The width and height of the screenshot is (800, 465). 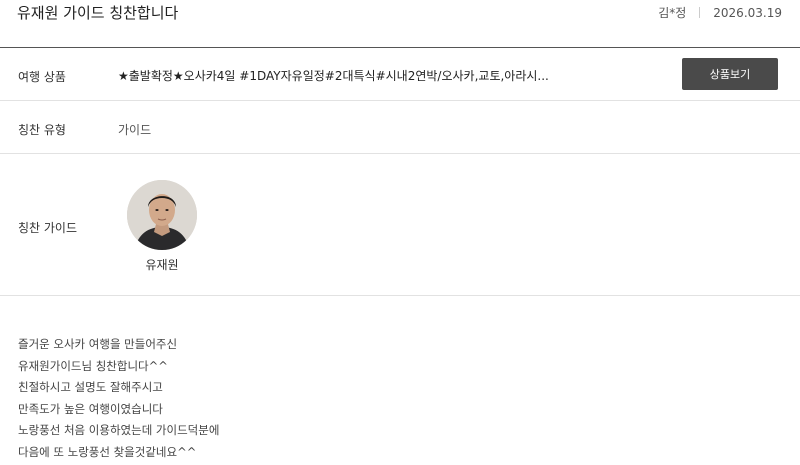 I want to click on review-title: 유재원 가이드 칭찬합니다, so click(x=98, y=13).